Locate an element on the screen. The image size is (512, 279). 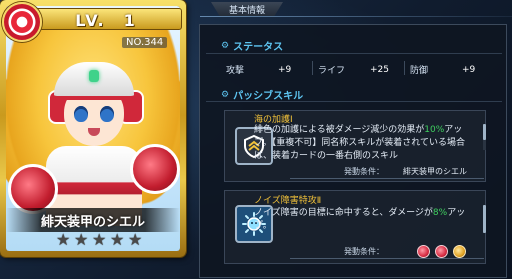
skill-1-condition-rule is located at coordinates (387, 178).